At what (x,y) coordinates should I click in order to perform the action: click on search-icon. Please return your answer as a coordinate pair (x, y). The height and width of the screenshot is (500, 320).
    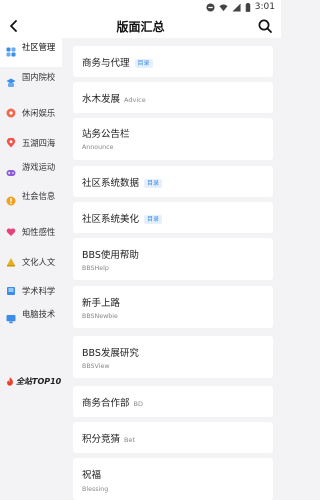
    Looking at the image, I should click on (265, 26).